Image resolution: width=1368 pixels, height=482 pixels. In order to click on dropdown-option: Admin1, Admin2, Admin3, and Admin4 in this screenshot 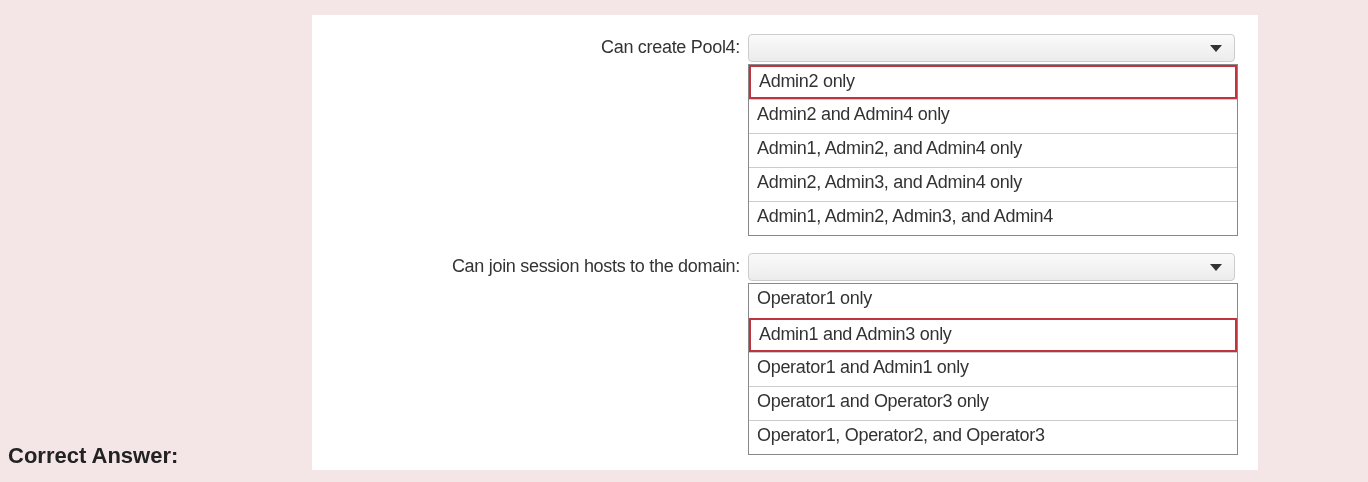, I will do `click(993, 218)`.